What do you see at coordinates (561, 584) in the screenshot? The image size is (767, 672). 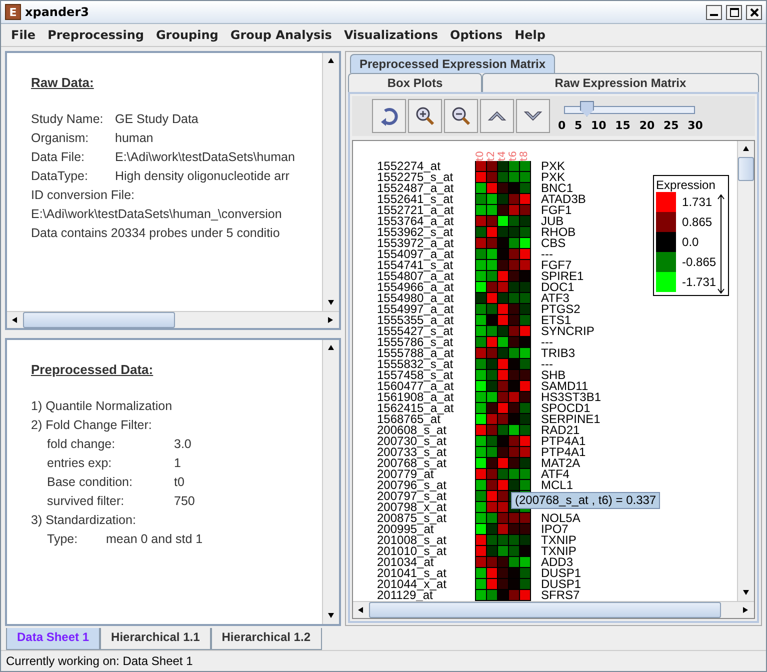 I see `gene-label: DUSP1` at bounding box center [561, 584].